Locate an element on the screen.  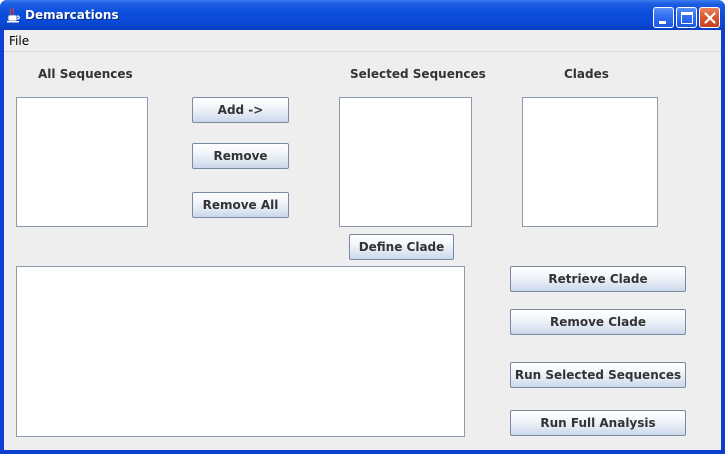
run-selected-sequences-button: Run Selected Sequences is located at coordinates (598, 375).